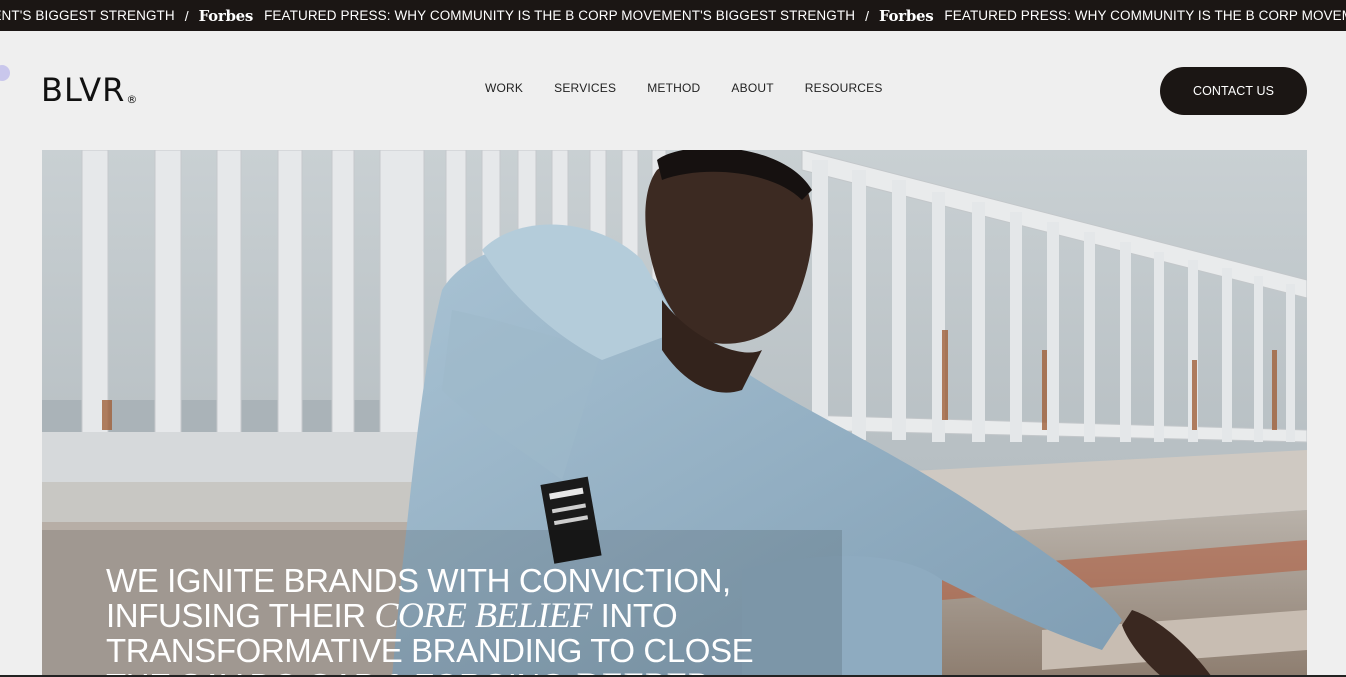 This screenshot has width=1346, height=677. What do you see at coordinates (392, 615) in the screenshot?
I see `headline-line-2: INFUSING THEIR CORE BELIEF INTO` at bounding box center [392, 615].